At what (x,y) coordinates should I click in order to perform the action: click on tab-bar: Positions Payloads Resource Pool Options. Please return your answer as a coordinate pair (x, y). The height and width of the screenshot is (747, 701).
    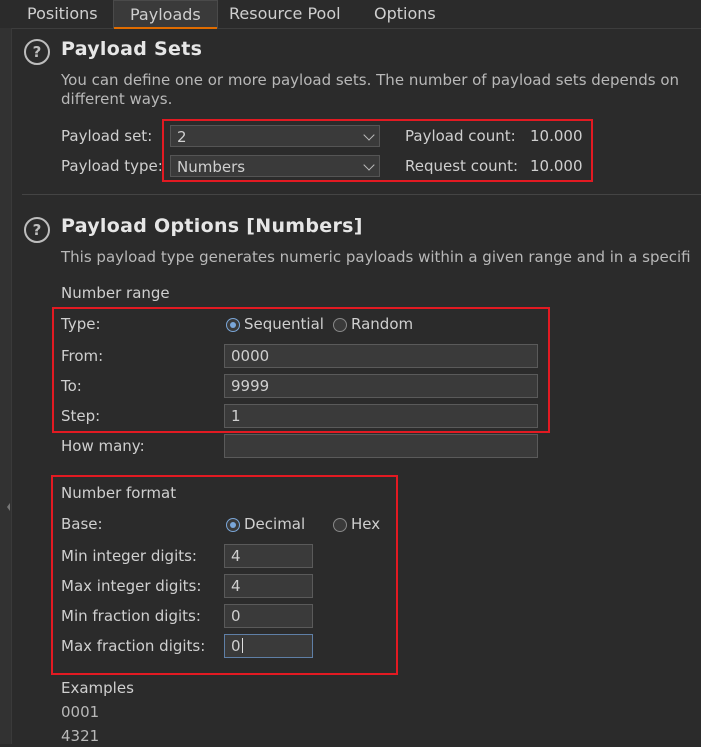
    Looking at the image, I should click on (350, 14).